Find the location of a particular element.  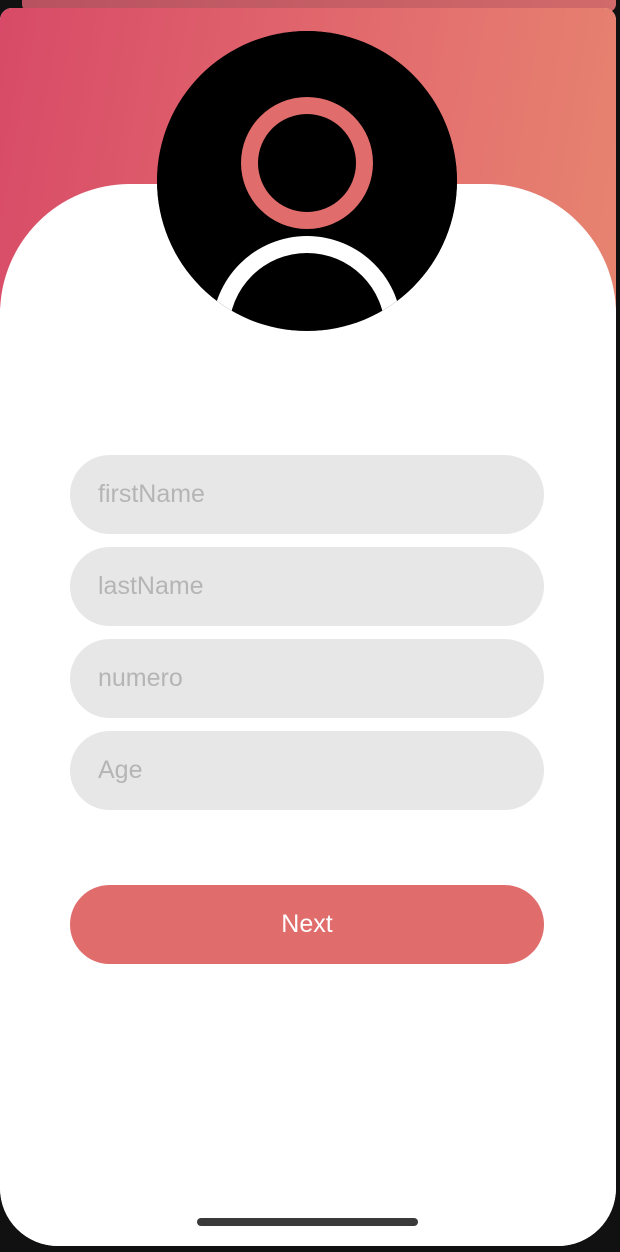

avatar is located at coordinates (307, 181).